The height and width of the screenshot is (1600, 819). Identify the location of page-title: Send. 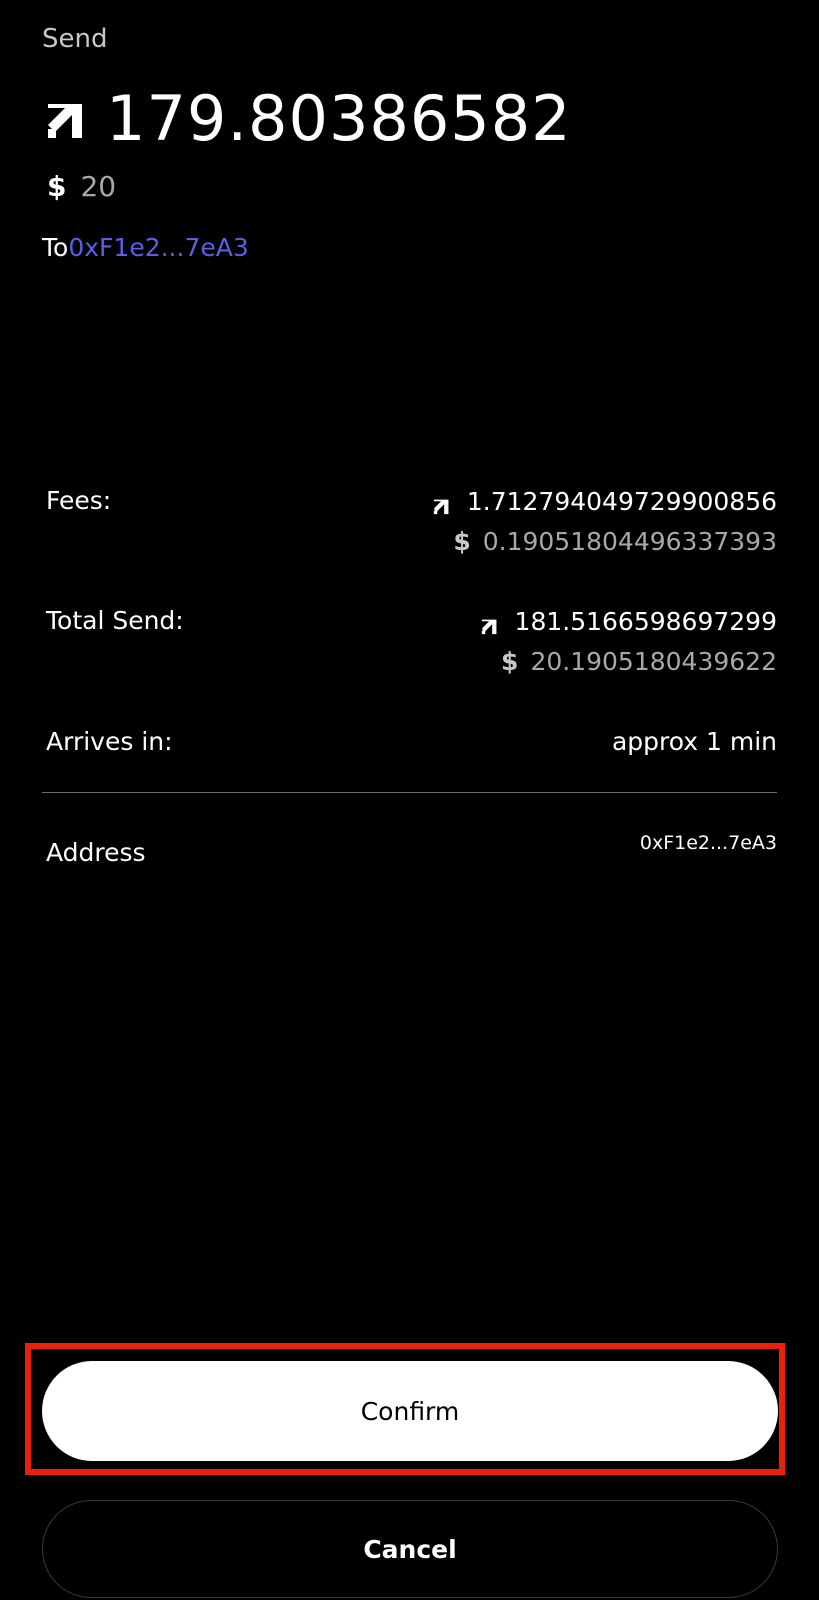
(75, 39).